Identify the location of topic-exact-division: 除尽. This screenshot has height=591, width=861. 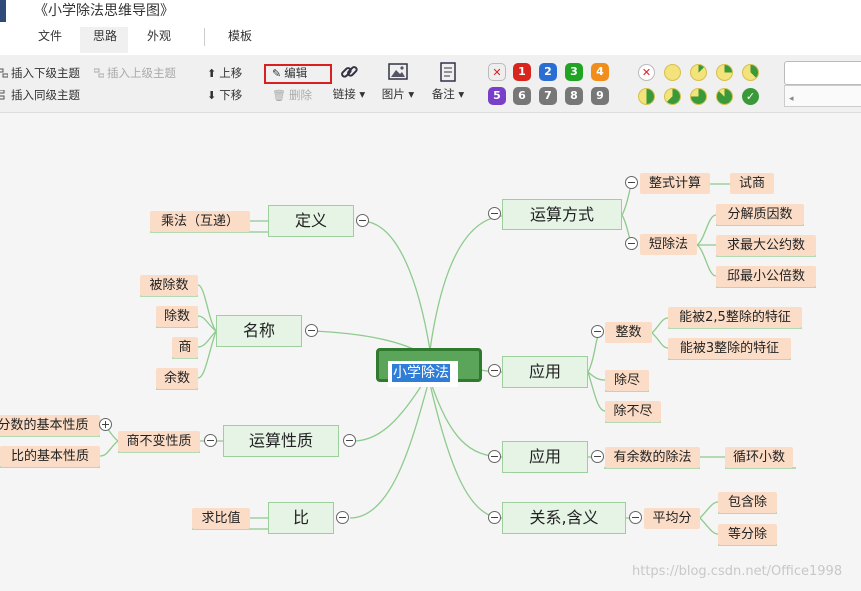
(627, 380).